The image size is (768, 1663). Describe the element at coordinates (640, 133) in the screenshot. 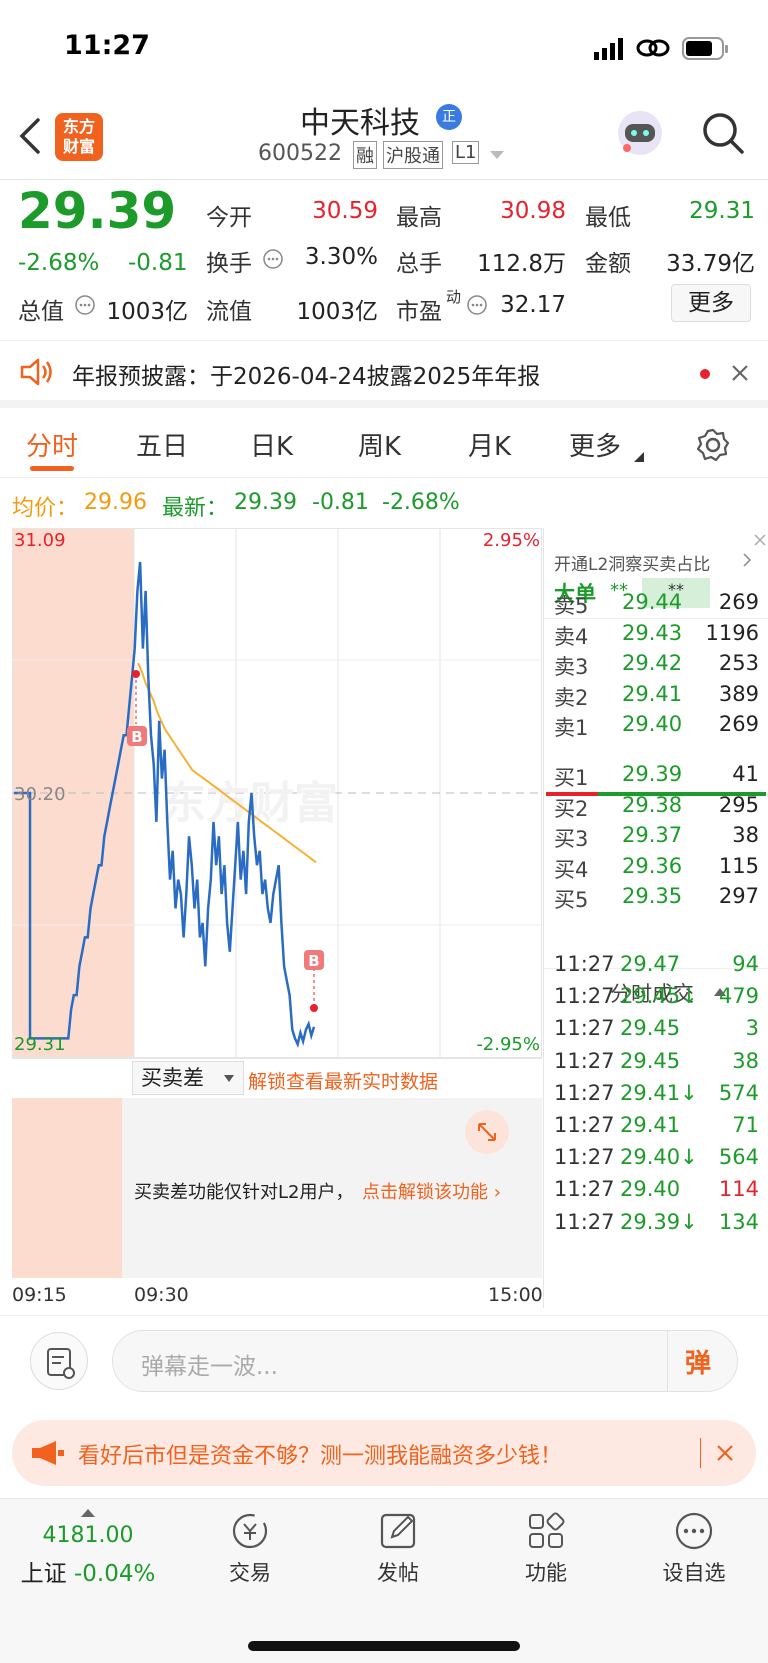

I see `robot-assistant-icon` at that location.